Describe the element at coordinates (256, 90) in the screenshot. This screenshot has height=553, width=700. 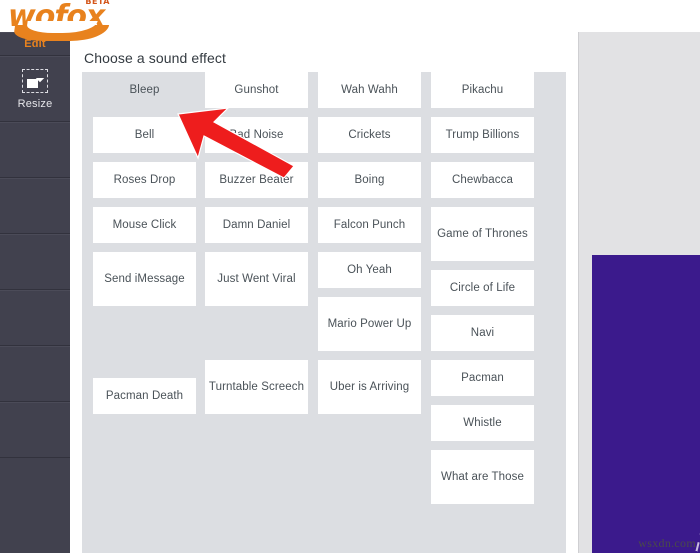
I see `sfx-button: Gunshot` at that location.